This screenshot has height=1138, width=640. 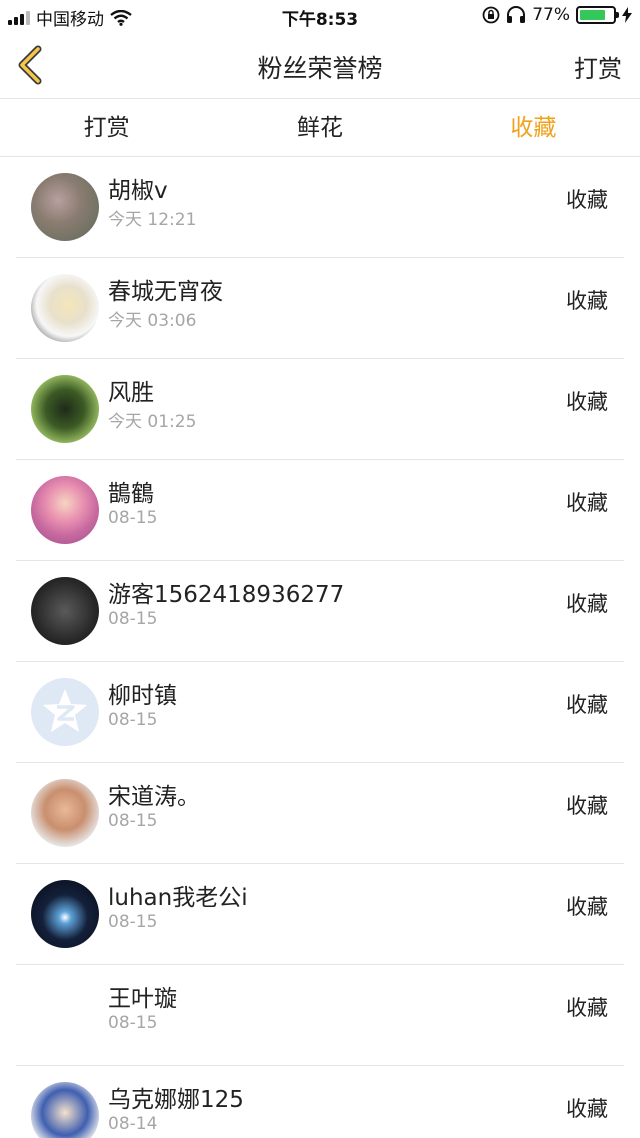 What do you see at coordinates (320, 813) in the screenshot?
I see `list-item: 宋道涛。 08-15 收藏` at bounding box center [320, 813].